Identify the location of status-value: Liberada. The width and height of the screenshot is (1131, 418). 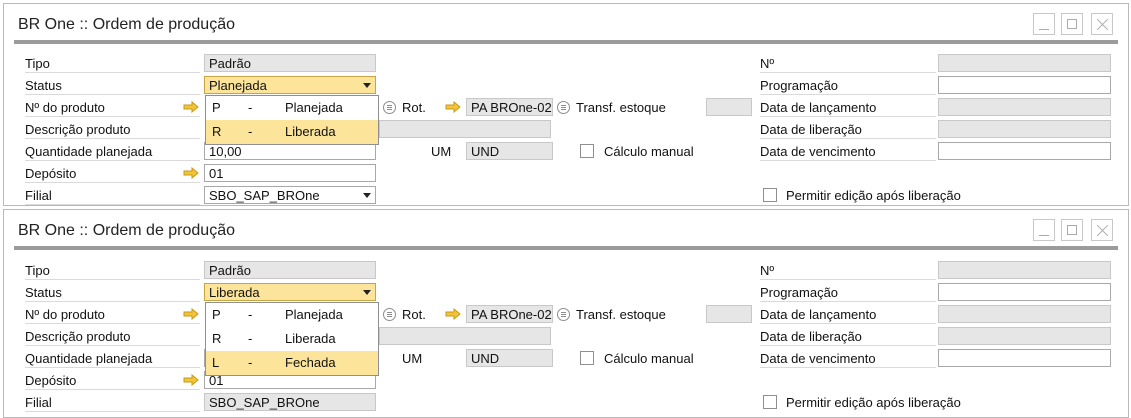
(234, 292).